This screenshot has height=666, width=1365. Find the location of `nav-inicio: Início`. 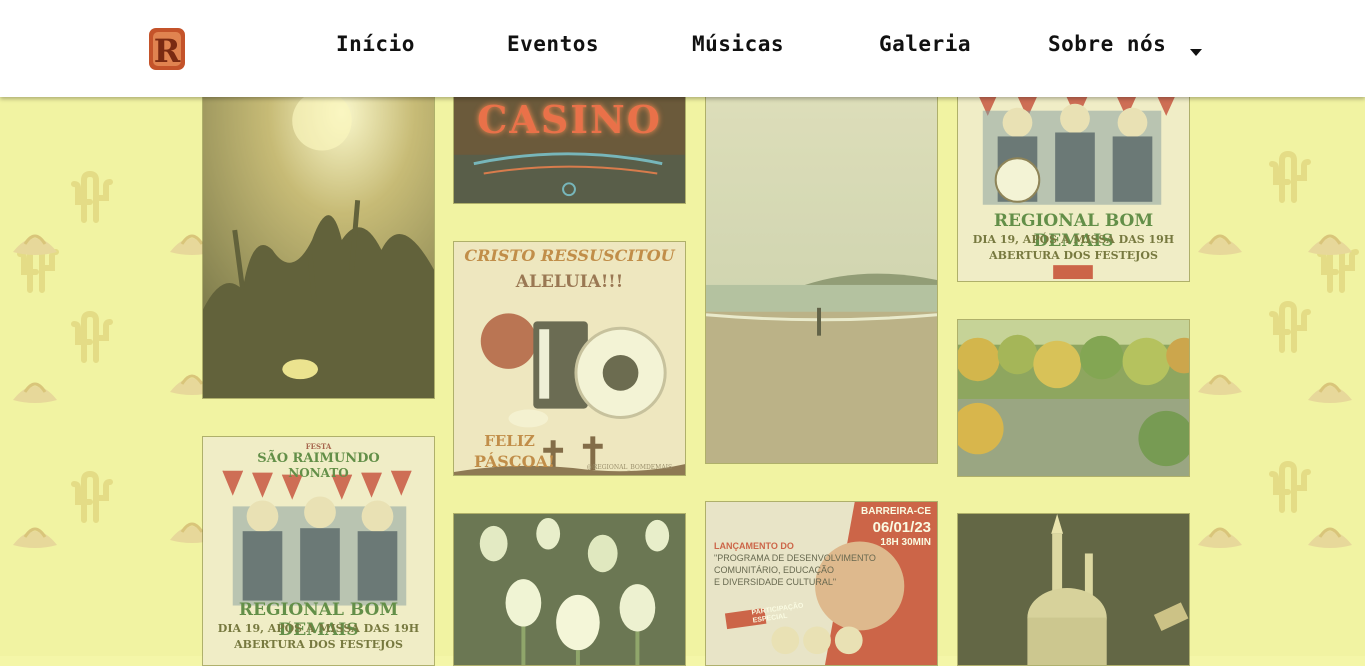

nav-inicio: Início is located at coordinates (375, 44).